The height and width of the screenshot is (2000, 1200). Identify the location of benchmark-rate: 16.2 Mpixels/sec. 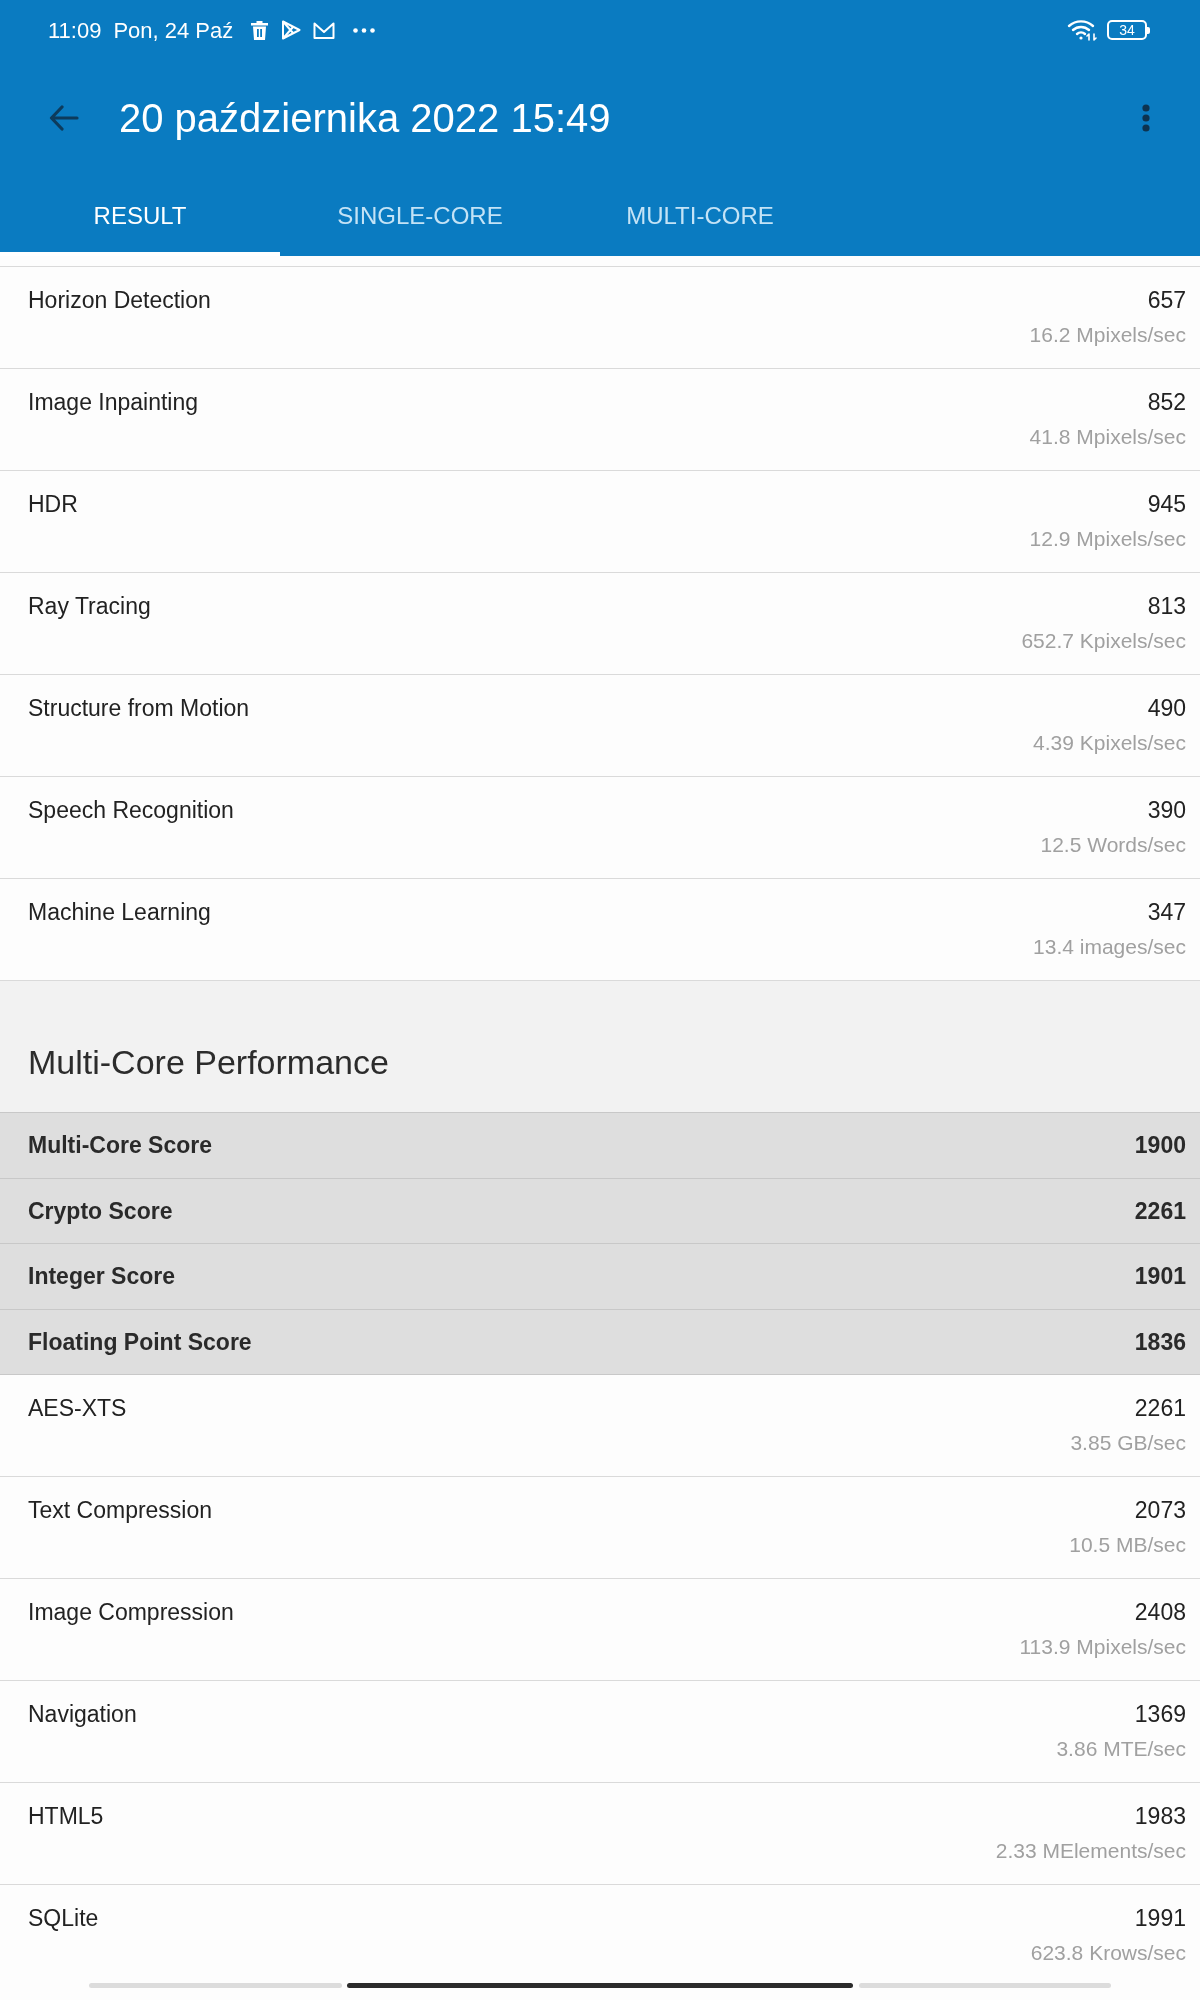
(1107, 335).